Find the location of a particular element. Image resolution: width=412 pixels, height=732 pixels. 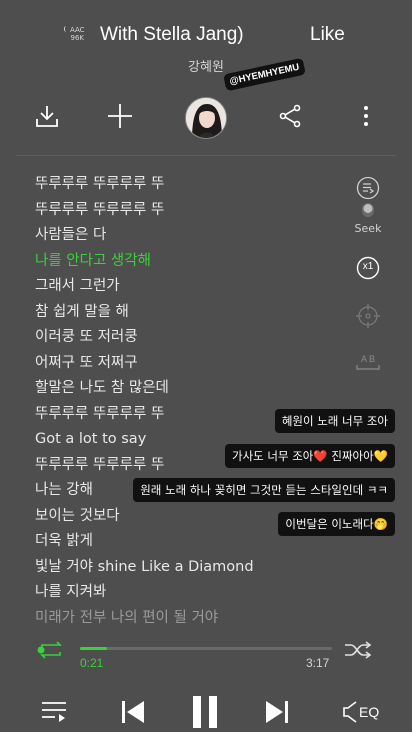

chat-bubble: 가사도 너무 조아❤️ 진짜아아💛 is located at coordinates (310, 456).